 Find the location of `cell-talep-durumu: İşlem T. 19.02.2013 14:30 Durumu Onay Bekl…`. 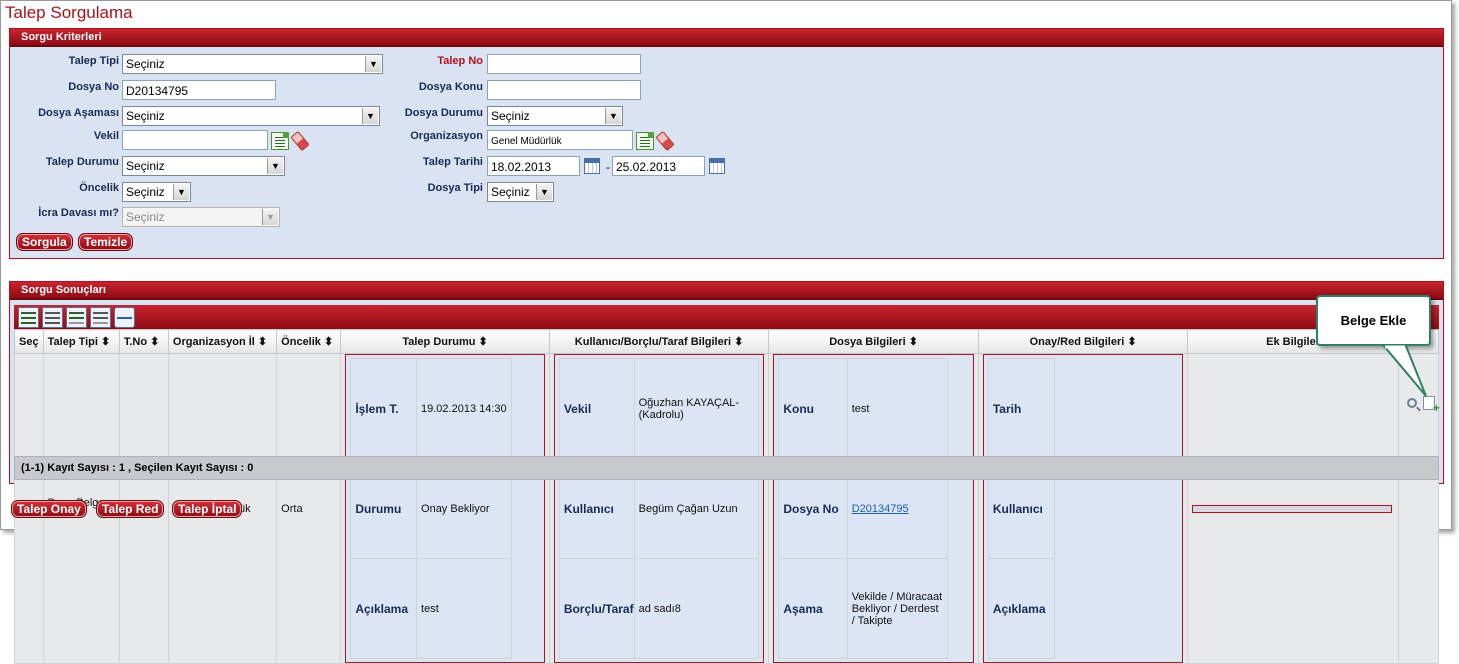

cell-talep-durumu: İşlem T. 19.02.2013 14:30 Durumu Onay Bekl… is located at coordinates (445, 508).